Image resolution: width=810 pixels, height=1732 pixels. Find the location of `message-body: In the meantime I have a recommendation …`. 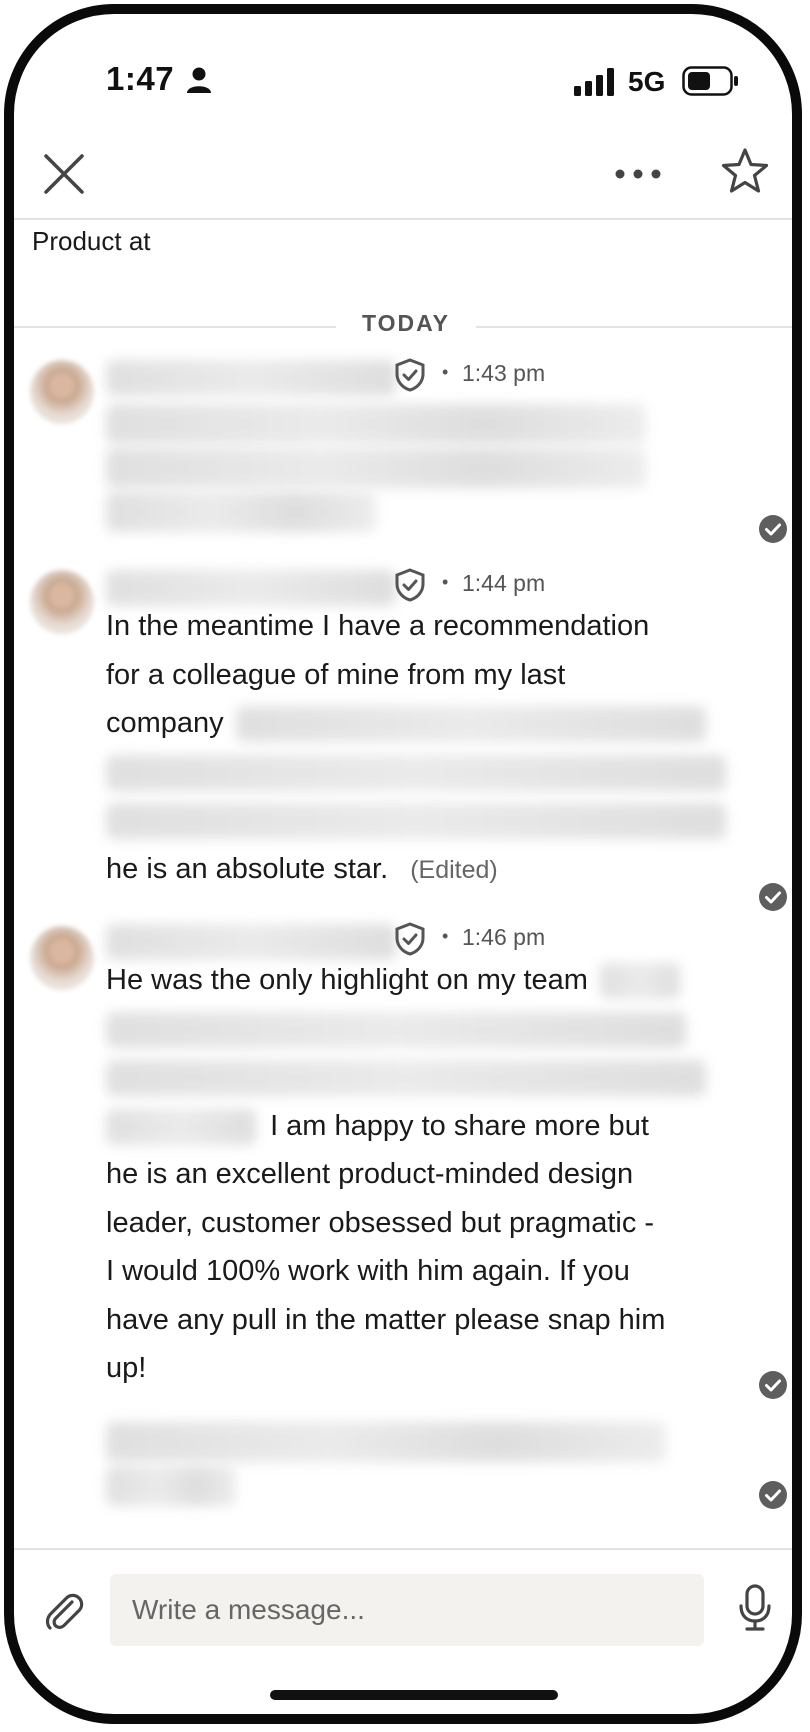

message-body: In the meantime I have a recommendation … is located at coordinates (426, 748).